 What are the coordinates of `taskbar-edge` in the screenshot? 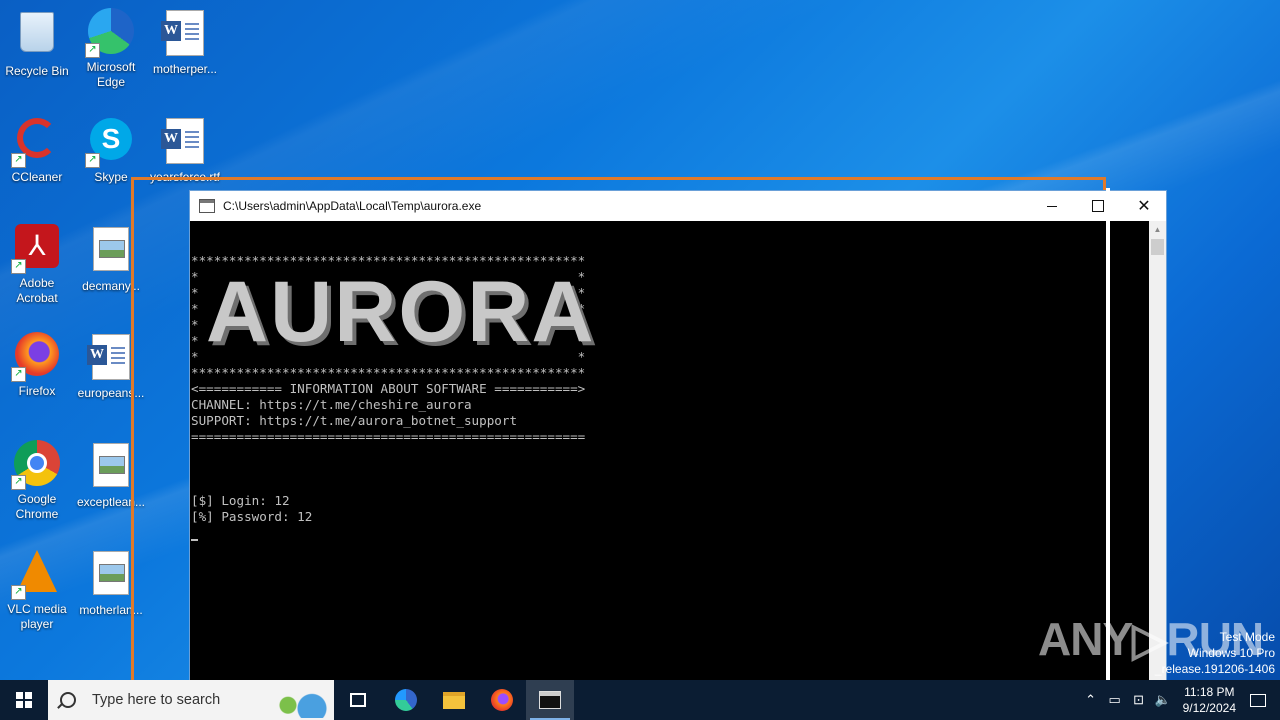 It's located at (406, 700).